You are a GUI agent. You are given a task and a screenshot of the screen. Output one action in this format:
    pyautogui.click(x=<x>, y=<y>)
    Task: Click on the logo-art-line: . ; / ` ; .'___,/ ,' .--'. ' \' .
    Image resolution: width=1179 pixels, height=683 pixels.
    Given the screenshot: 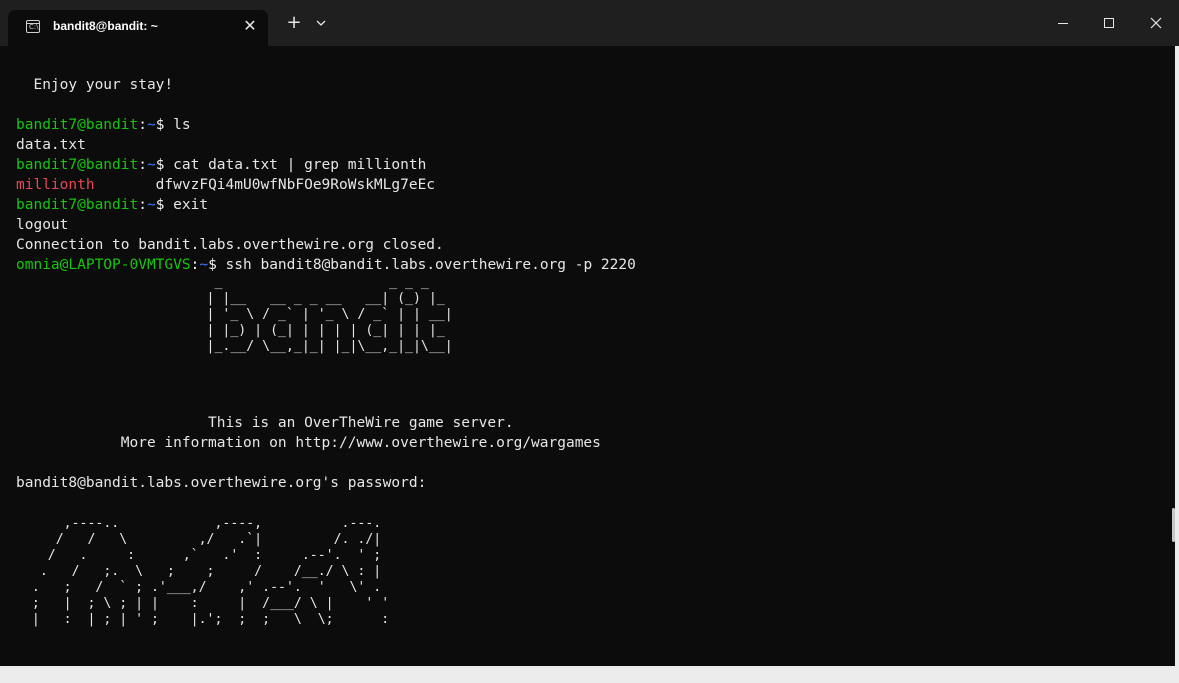 What is the action you would take?
    pyautogui.click(x=199, y=587)
    